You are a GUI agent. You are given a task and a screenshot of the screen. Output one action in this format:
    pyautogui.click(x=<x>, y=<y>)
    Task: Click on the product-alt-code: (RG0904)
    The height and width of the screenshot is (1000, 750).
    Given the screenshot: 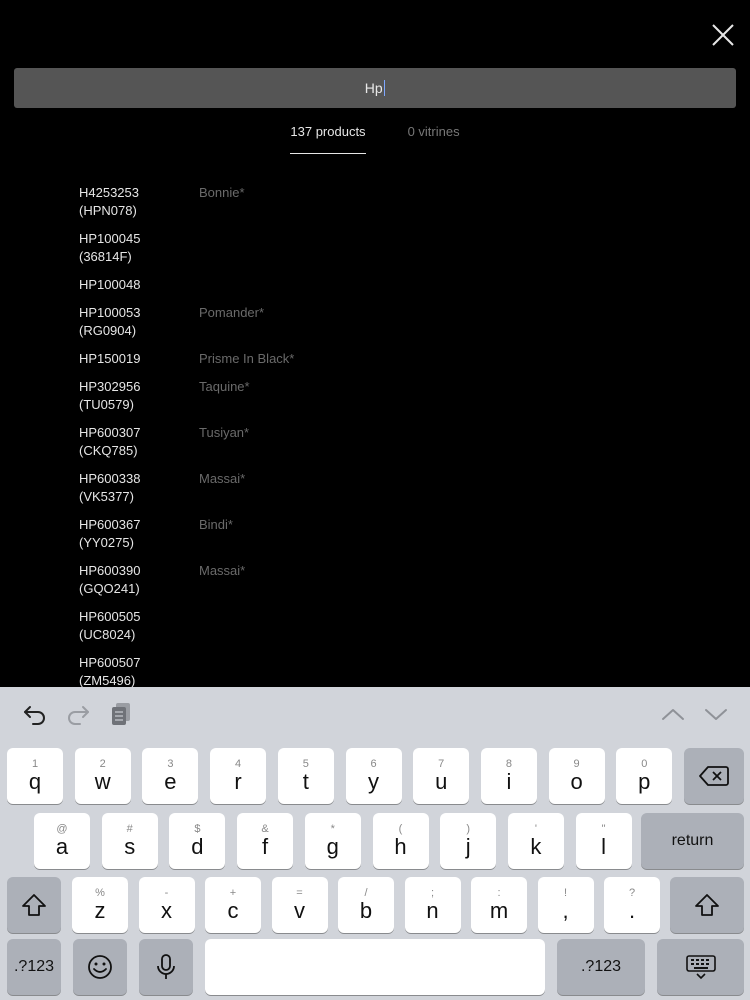 What is the action you would take?
    pyautogui.click(x=108, y=330)
    